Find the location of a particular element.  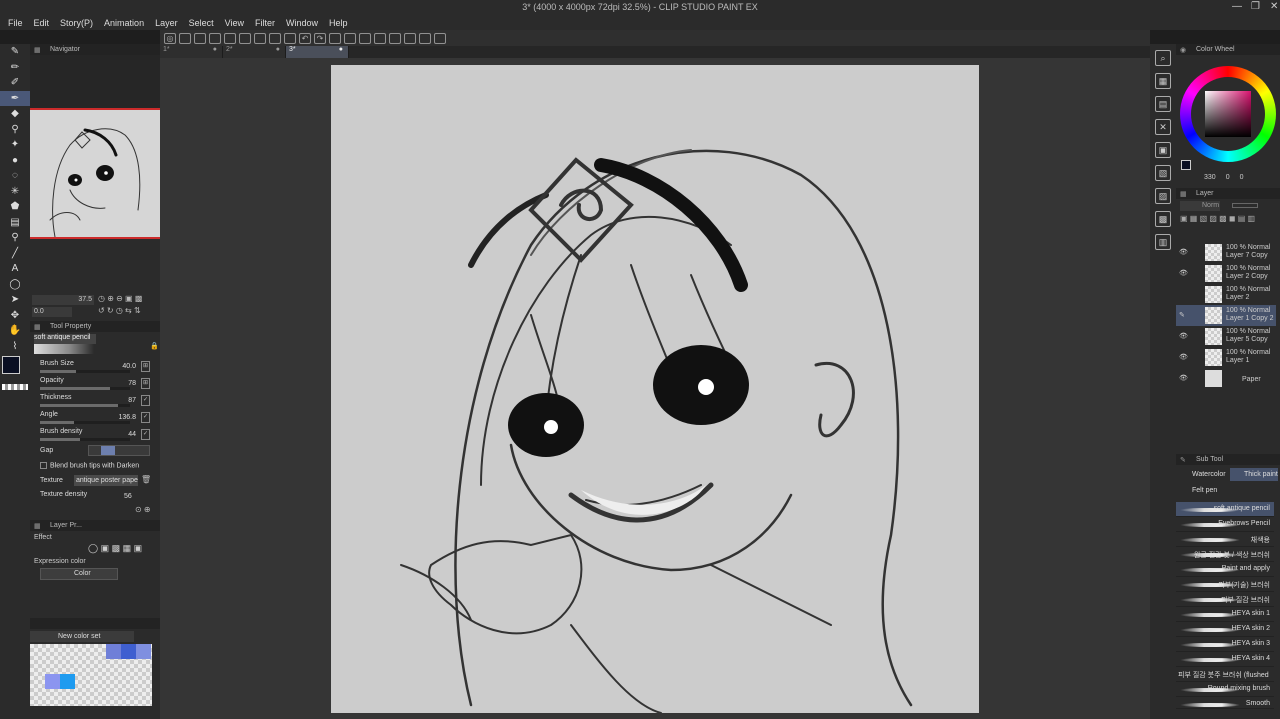

brush-item: 원근 질감 붓 / 색상 브러쉬 is located at coordinates (1225, 554).